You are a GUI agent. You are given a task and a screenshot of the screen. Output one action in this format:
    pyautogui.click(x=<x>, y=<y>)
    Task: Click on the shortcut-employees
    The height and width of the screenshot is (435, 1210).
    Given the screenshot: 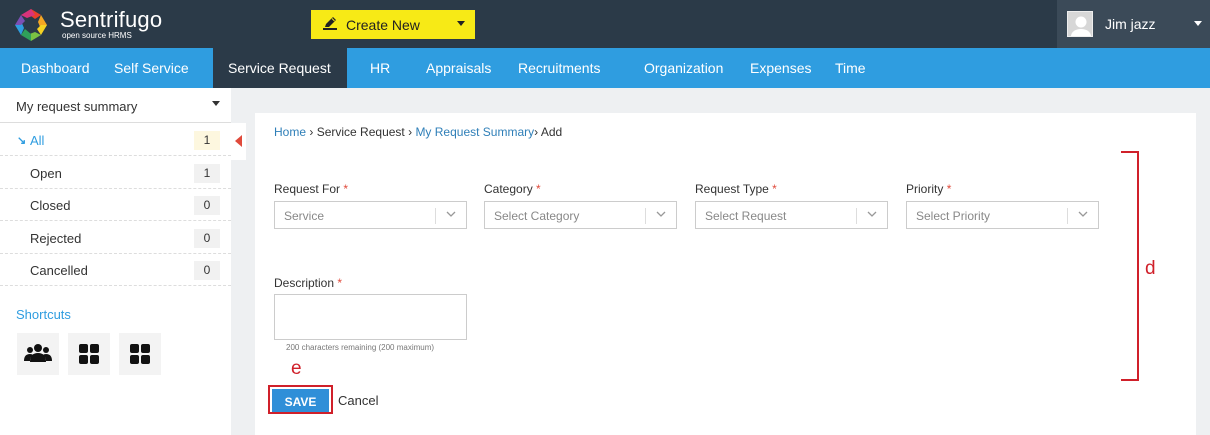 What is the action you would take?
    pyautogui.click(x=38, y=354)
    